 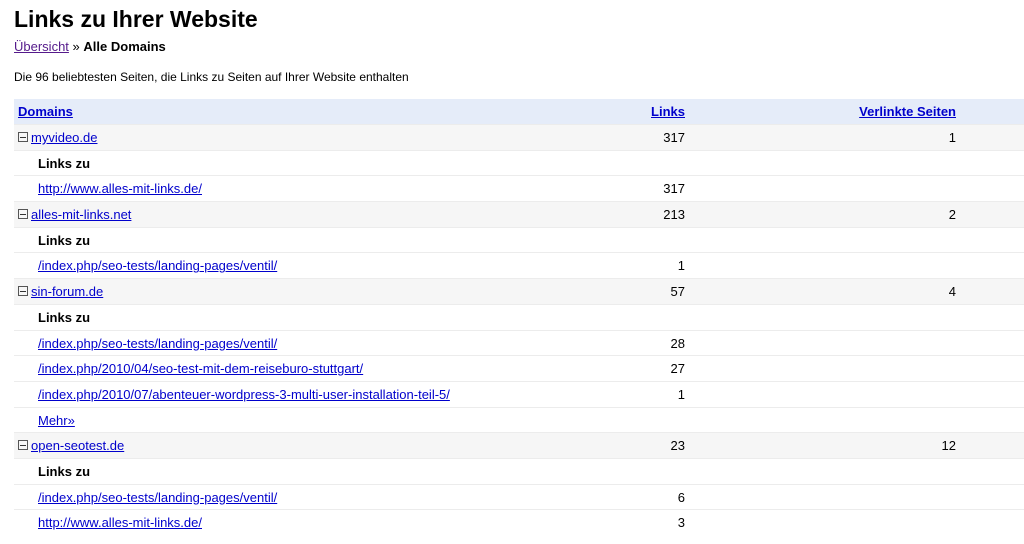 What do you see at coordinates (674, 189) in the screenshot?
I see `target-count: 317` at bounding box center [674, 189].